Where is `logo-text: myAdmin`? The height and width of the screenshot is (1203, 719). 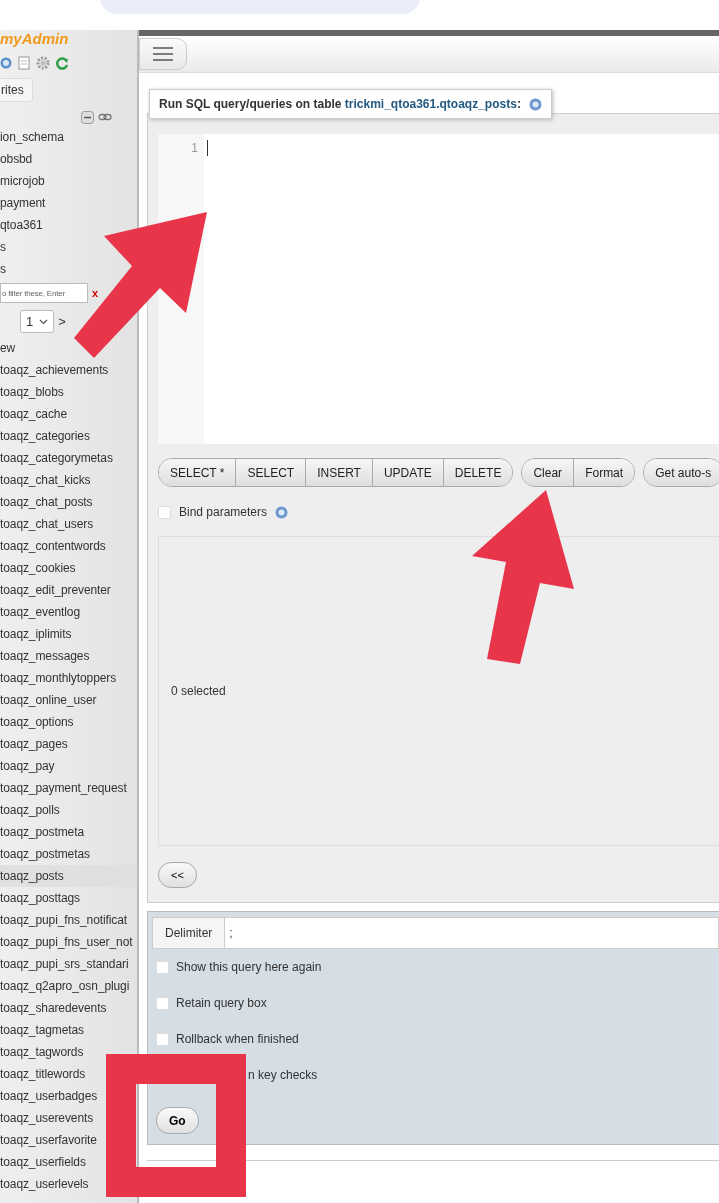 logo-text: myAdmin is located at coordinates (35, 38).